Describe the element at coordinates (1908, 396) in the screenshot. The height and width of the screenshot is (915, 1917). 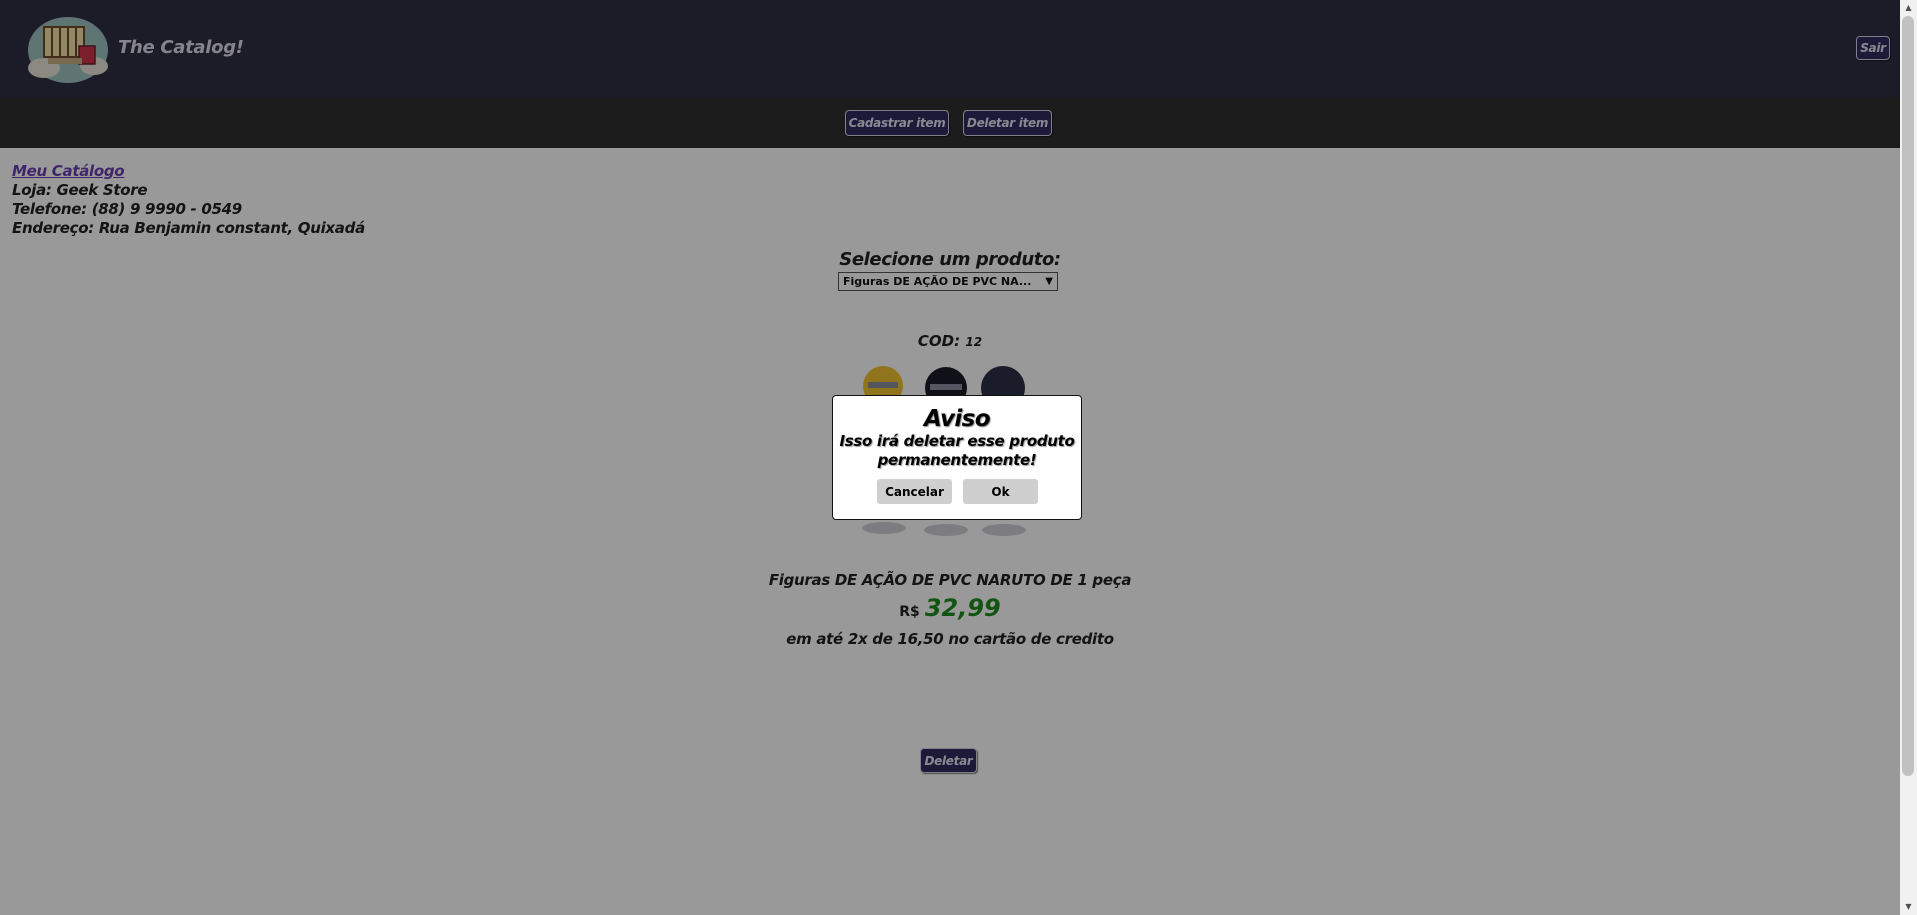
I see `scrollbar-thumb` at that location.